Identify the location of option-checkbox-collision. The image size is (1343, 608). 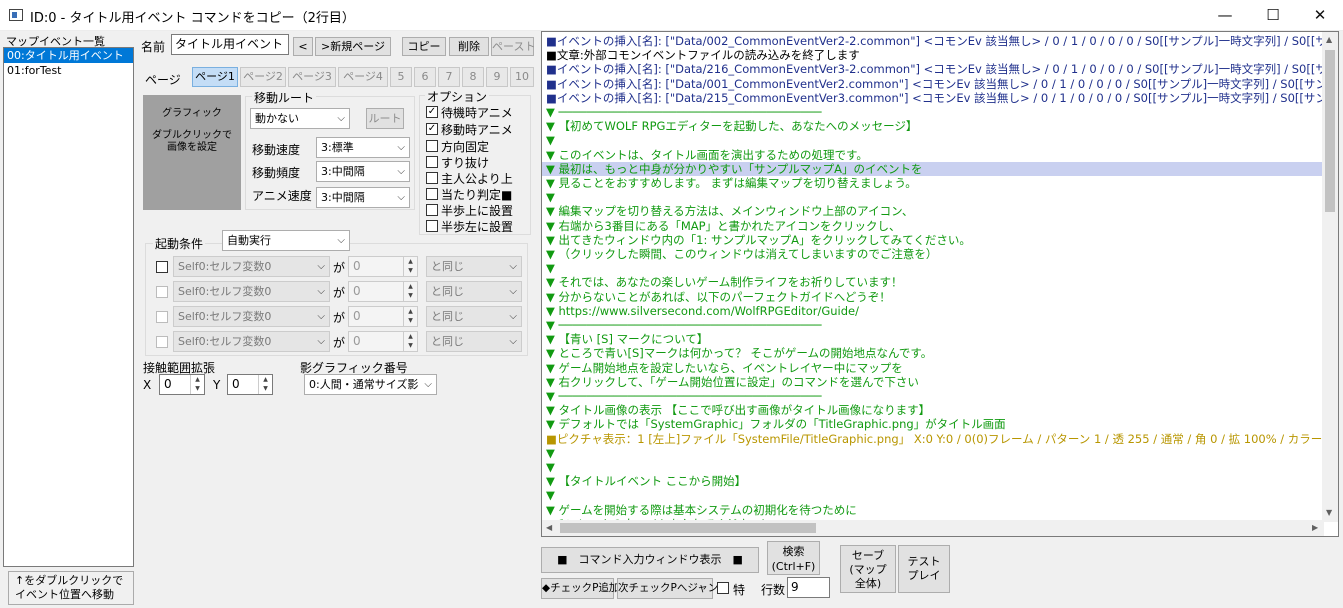
(432, 194).